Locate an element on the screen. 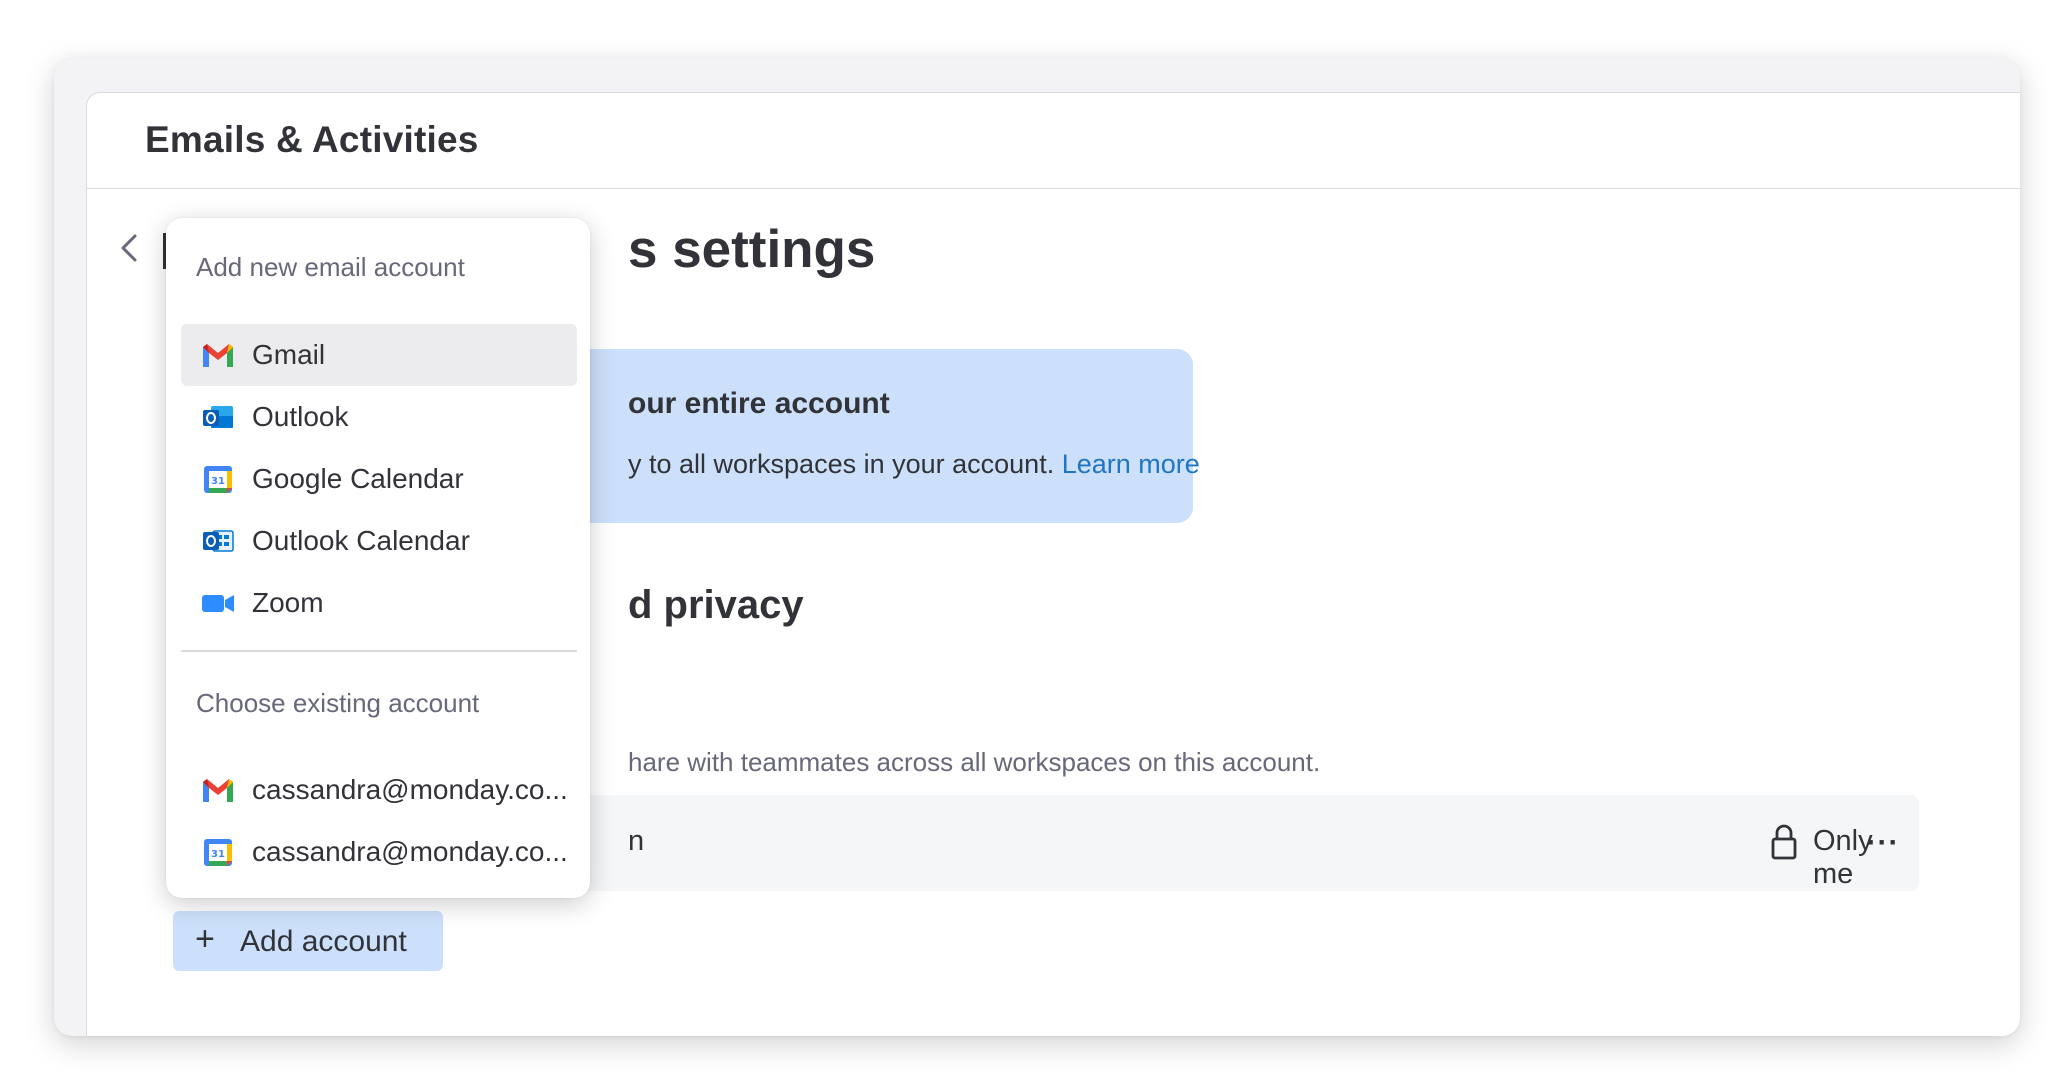  menu-divider is located at coordinates (379, 651).